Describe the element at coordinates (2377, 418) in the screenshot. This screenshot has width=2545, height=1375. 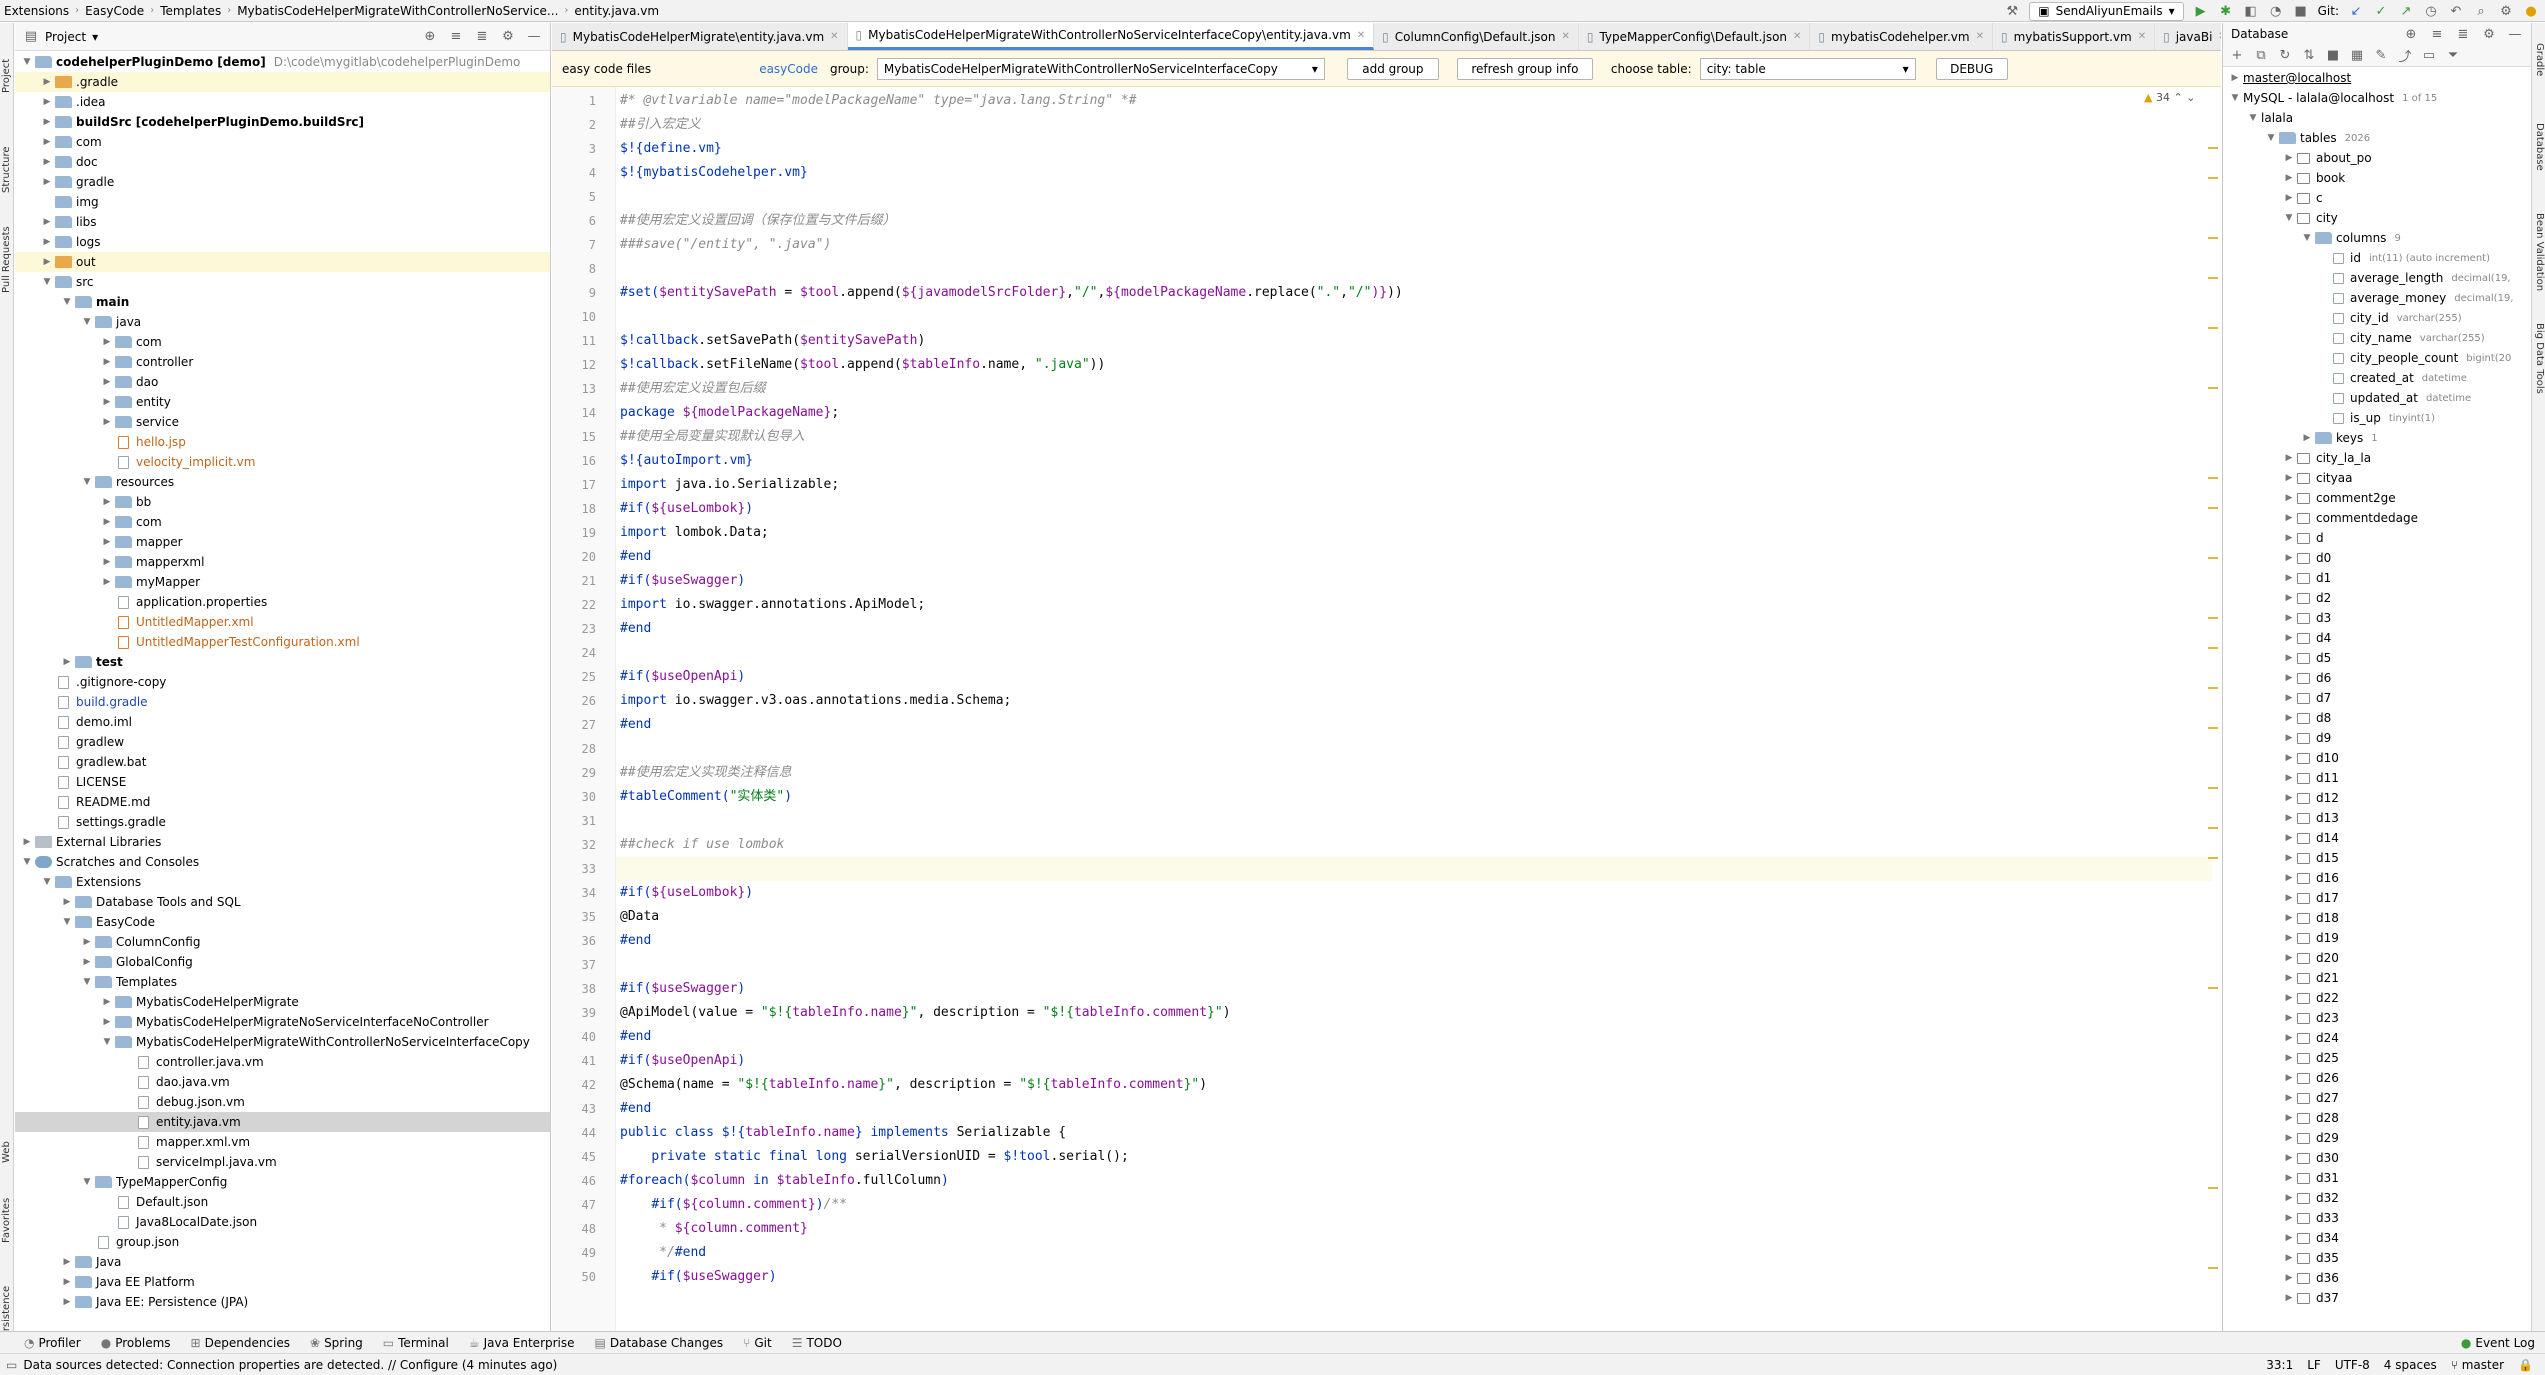
I see `database-tree-node: is_up tinyint(1)` at that location.